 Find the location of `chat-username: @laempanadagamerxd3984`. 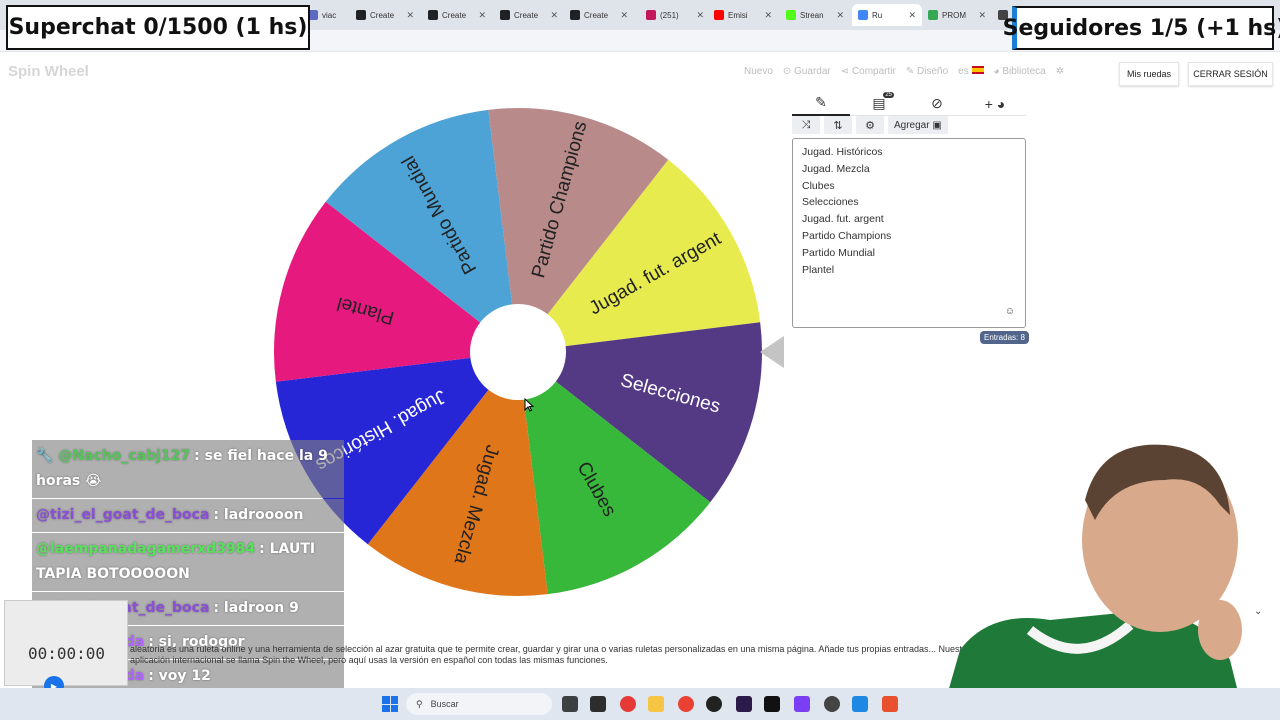

chat-username: @laempanadagamerxd3984 is located at coordinates (146, 549).